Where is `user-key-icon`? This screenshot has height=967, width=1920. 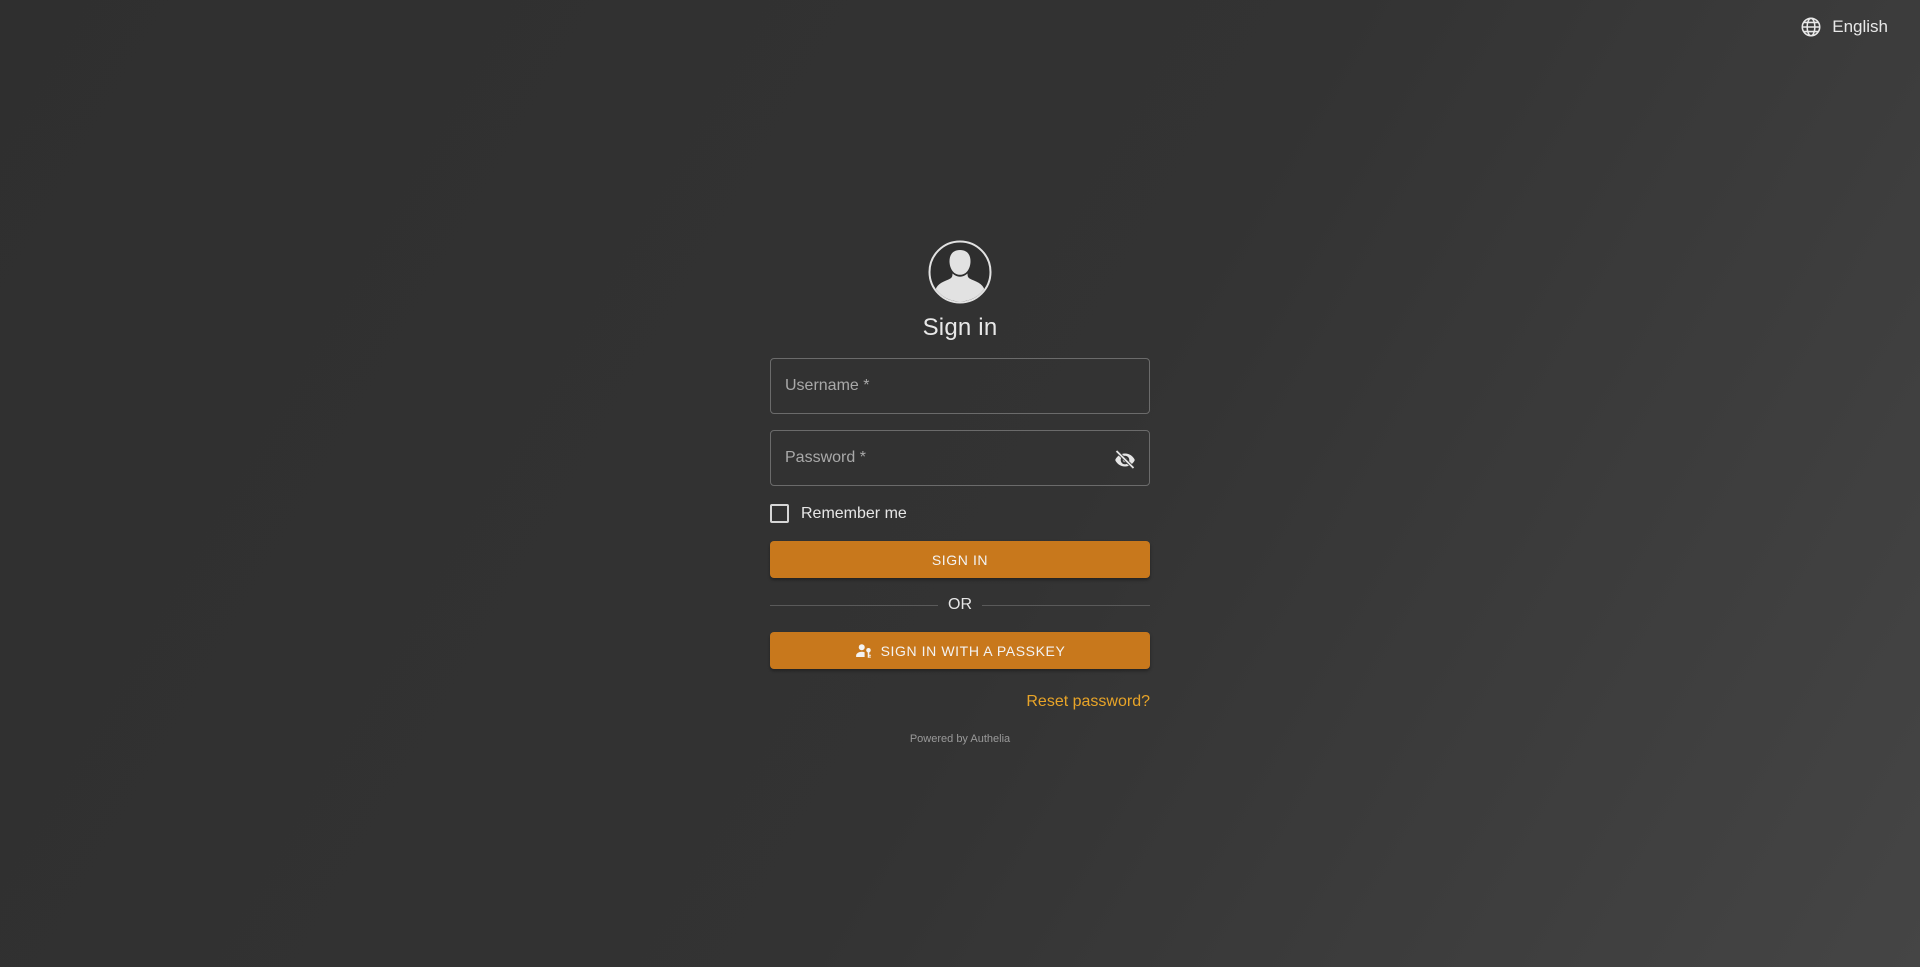
user-key-icon is located at coordinates (864, 651).